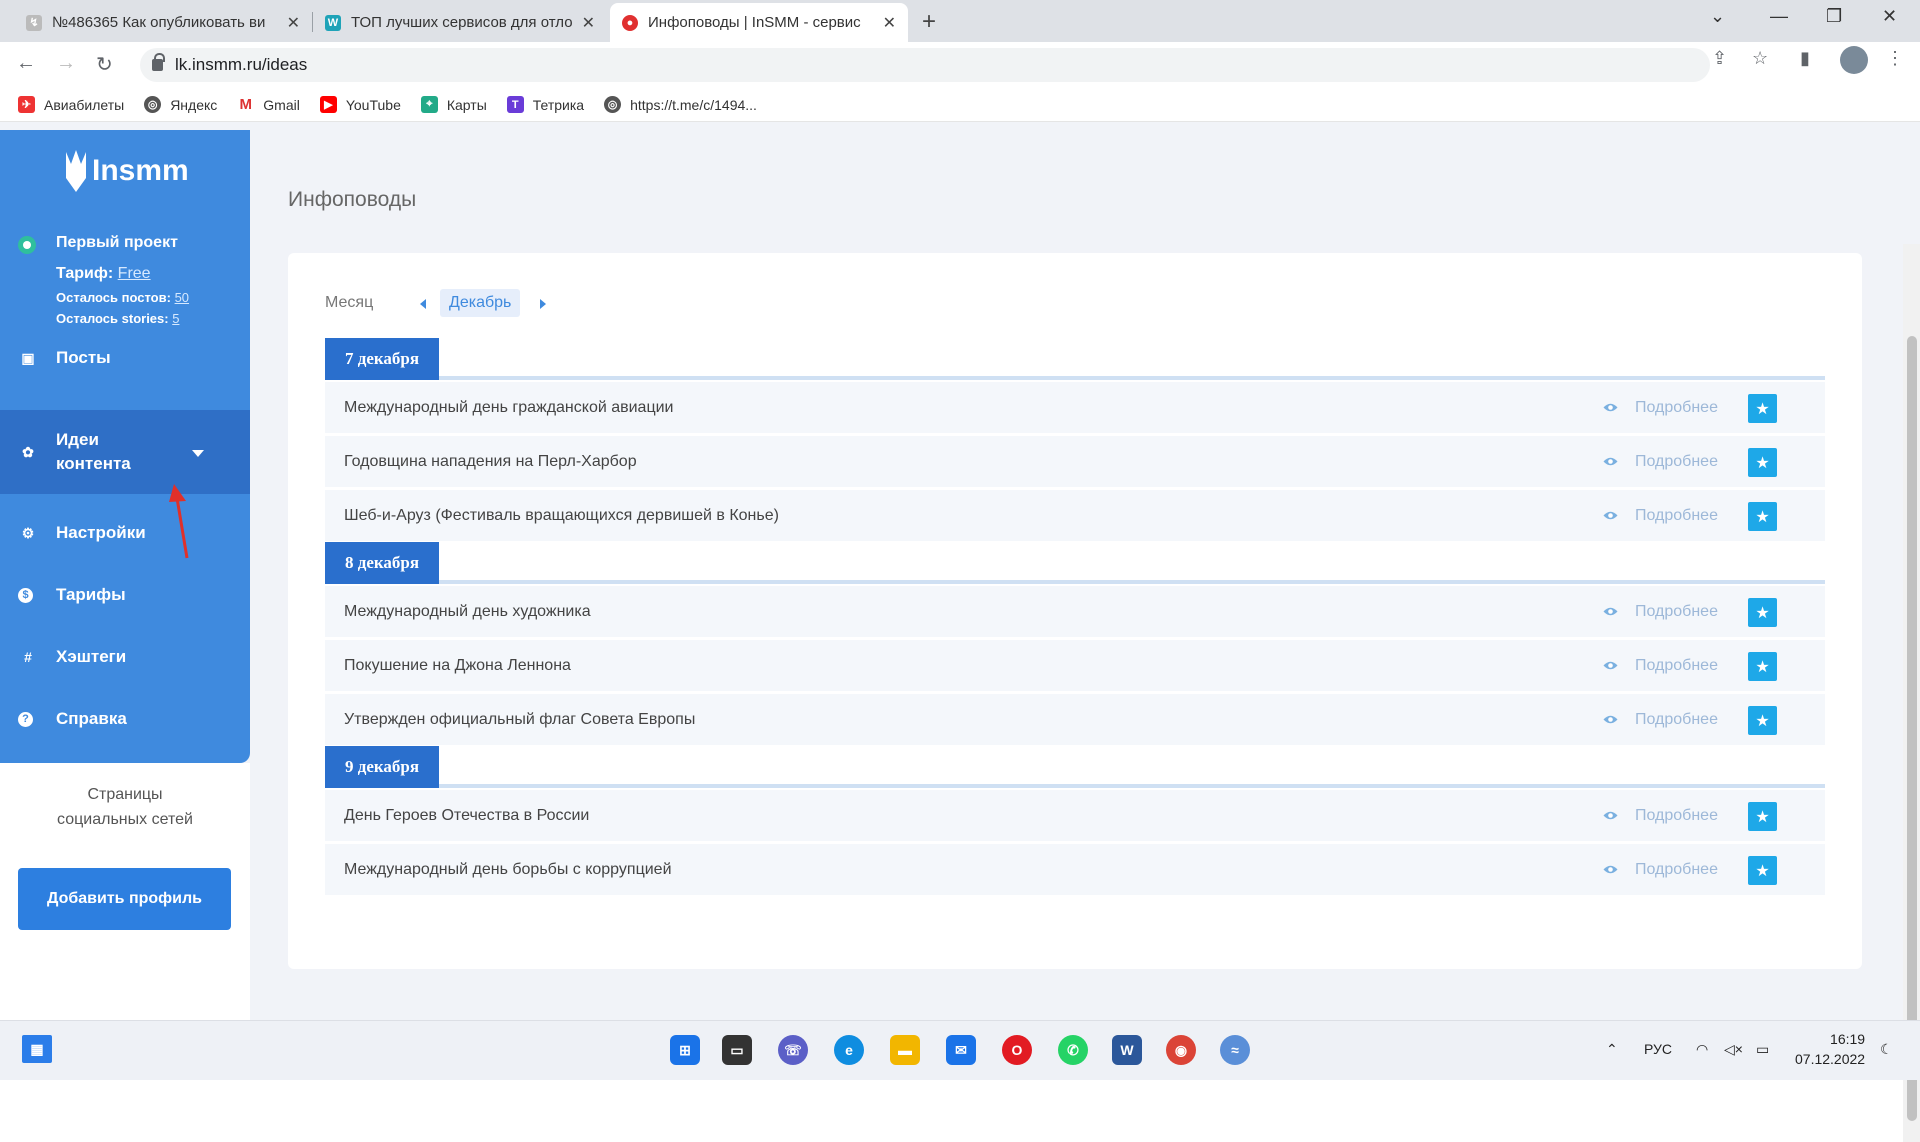 This screenshot has height=1142, width=1920. I want to click on whatsapp-icon: ✆, so click(1073, 1050).